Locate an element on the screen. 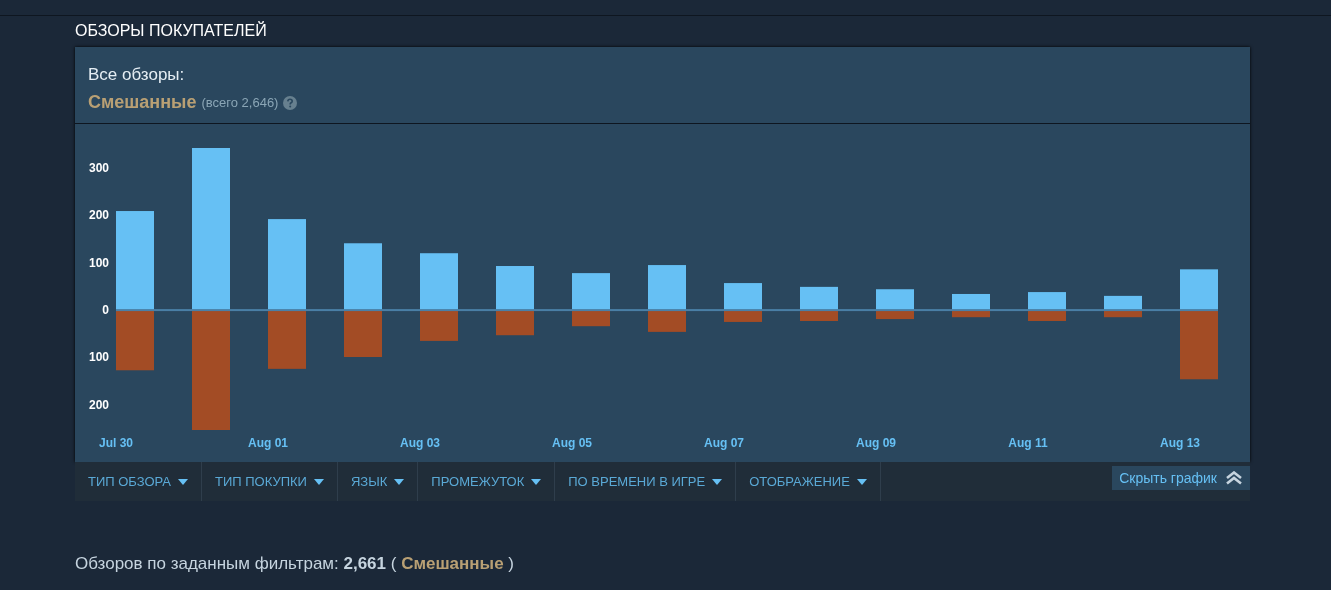 This screenshot has width=1331, height=590. filter-dropdown: ЯЗЫК is located at coordinates (378, 481).